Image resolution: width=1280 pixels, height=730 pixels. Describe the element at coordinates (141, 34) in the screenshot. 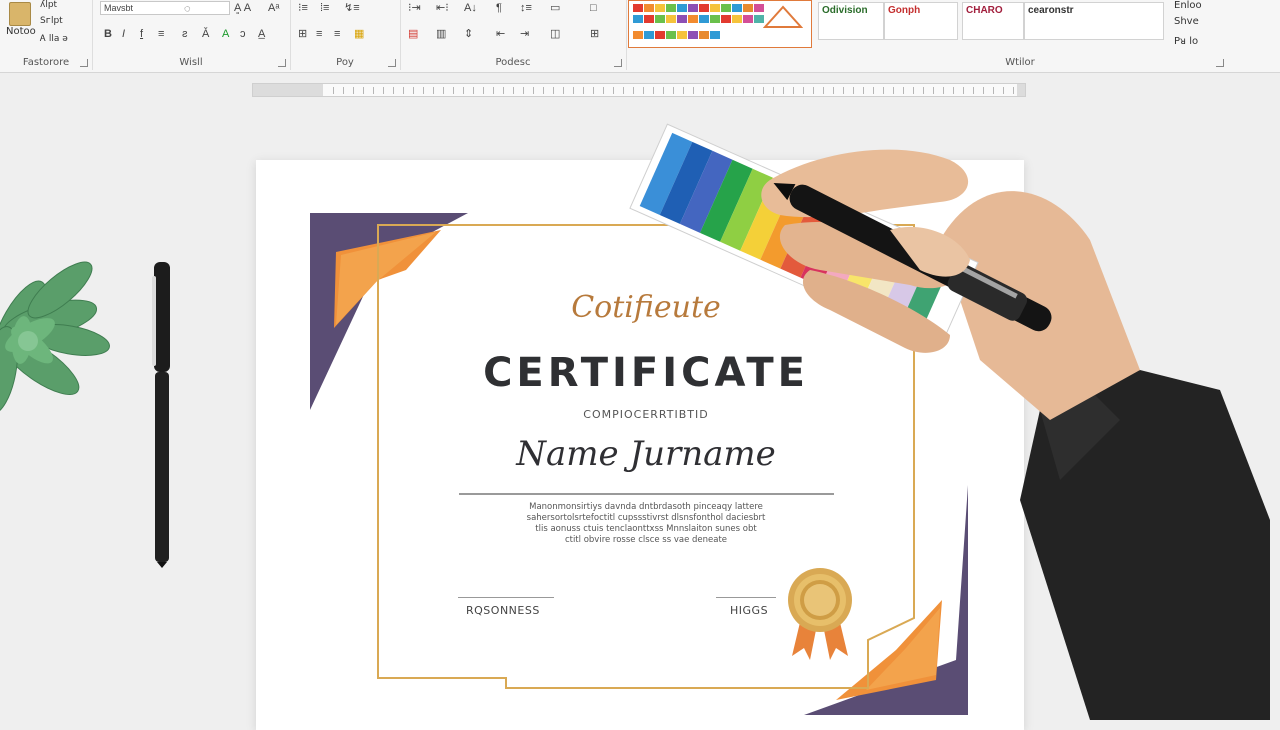

I see `underline-icon: f` at that location.